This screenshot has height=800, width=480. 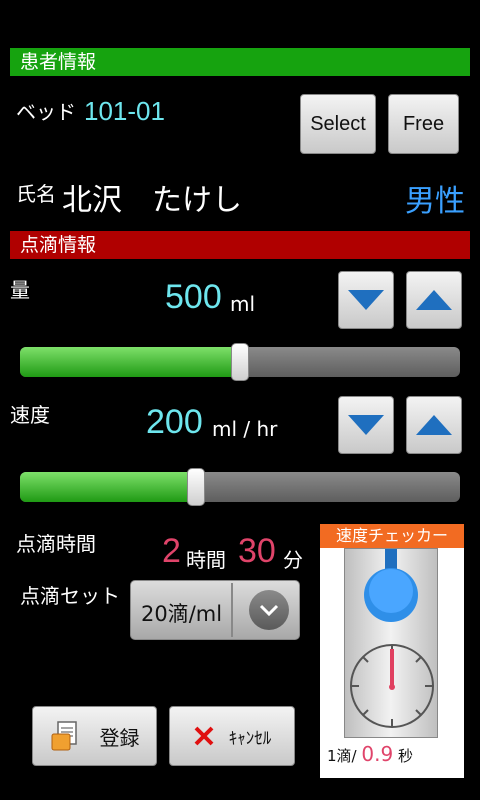 I want to click on cancel-button-label: ｷｬﾝｾﾙ, so click(x=250, y=738).